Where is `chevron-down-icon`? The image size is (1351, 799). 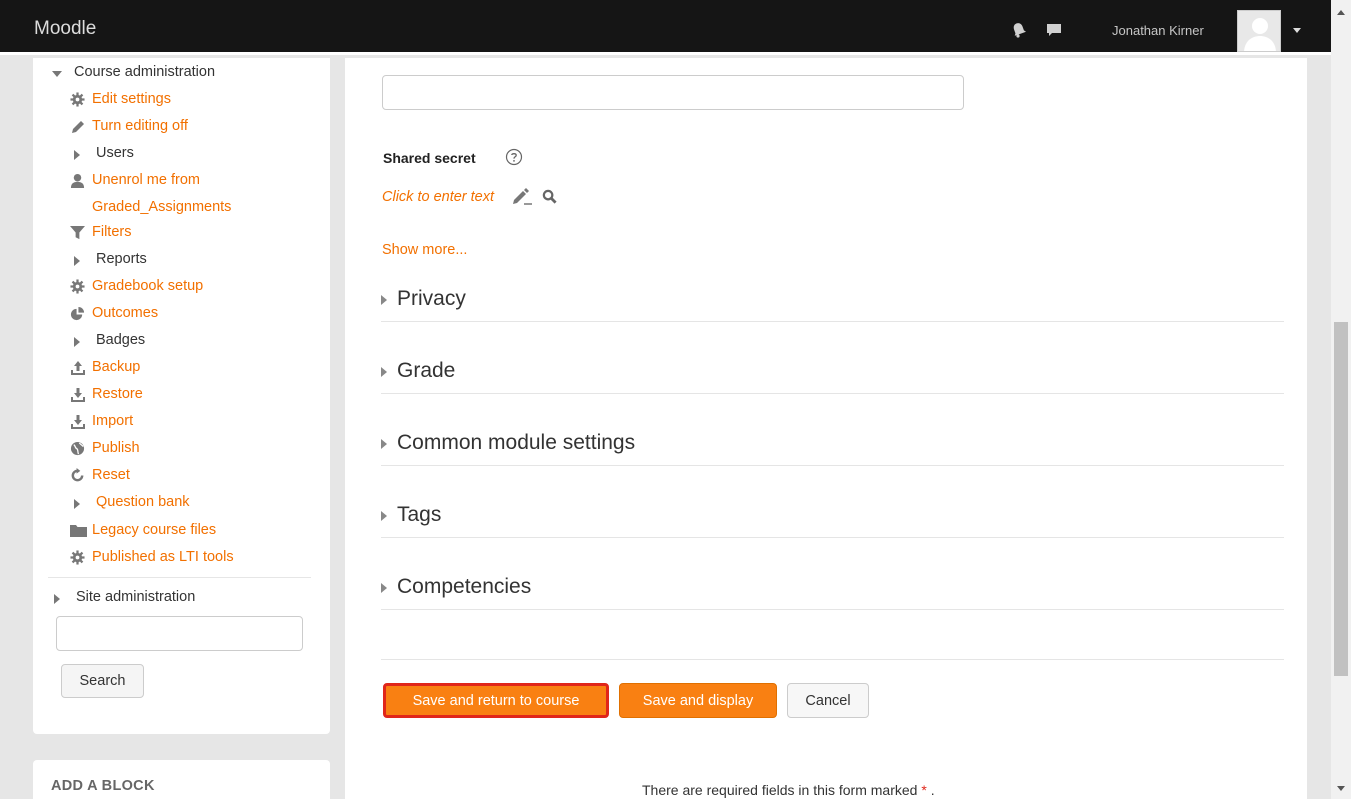
chevron-down-icon is located at coordinates (63, 70).